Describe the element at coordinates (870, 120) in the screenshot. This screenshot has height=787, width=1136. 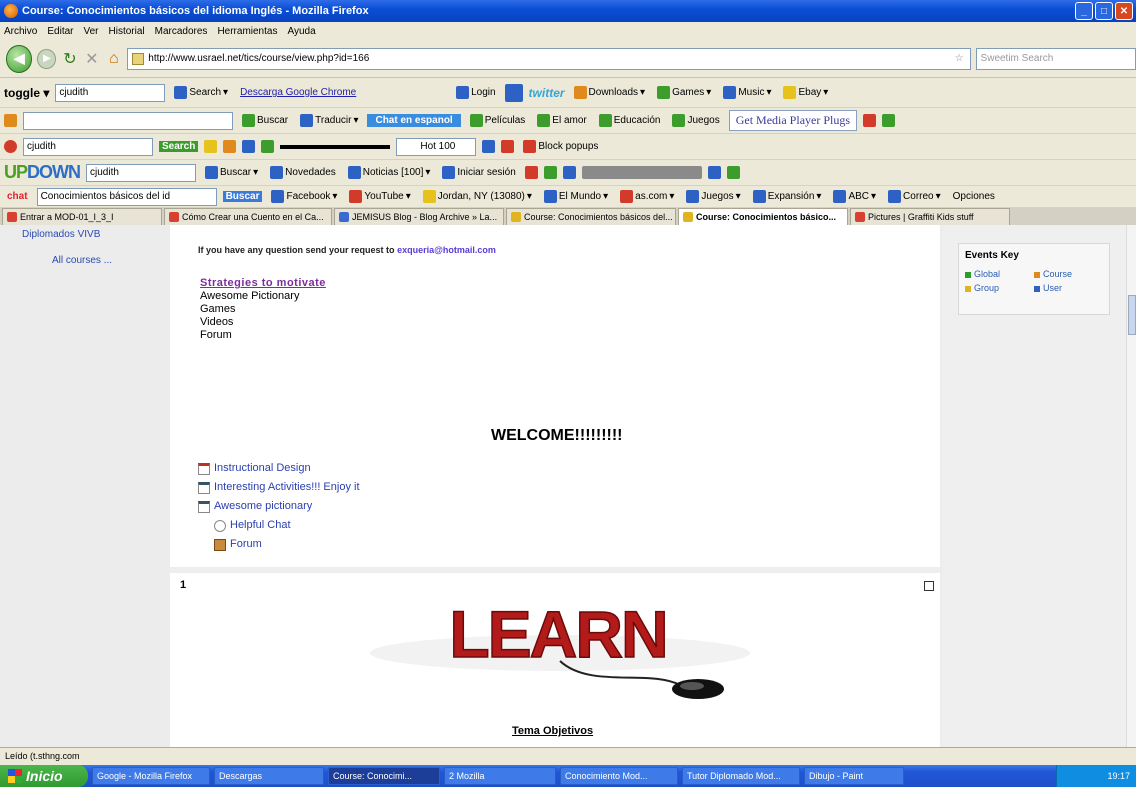
I see `pdf-icon` at that location.